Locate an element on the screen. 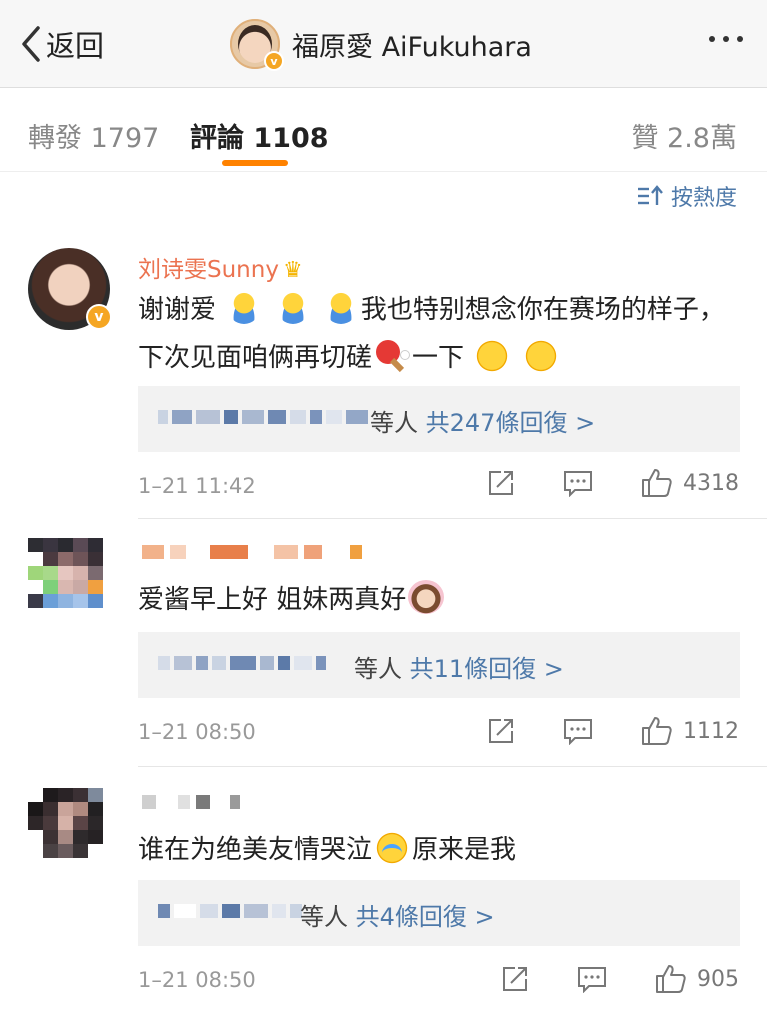 This screenshot has height=1024, width=767. view-replies-link: 共11條回復 > is located at coordinates (487, 669).